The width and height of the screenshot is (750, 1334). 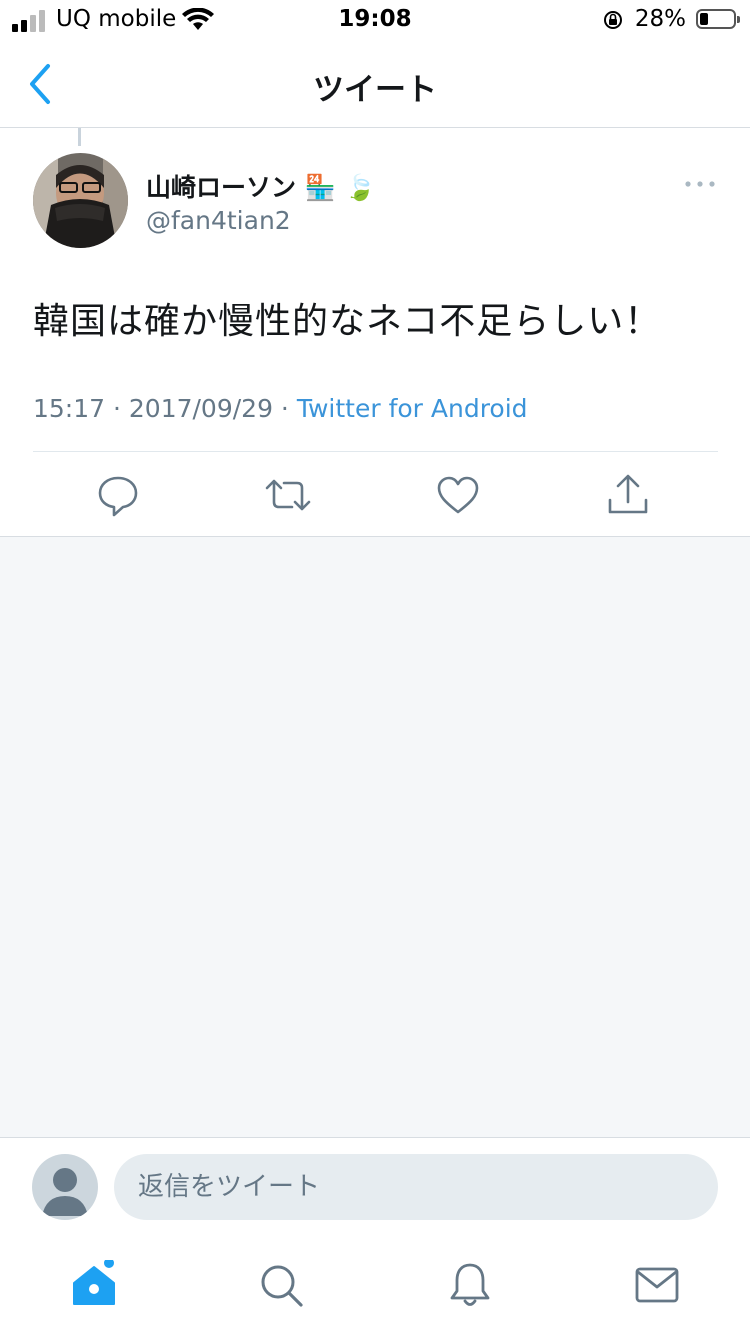 What do you see at coordinates (412, 408) in the screenshot?
I see `tweet-source-link: Twitter for Android` at bounding box center [412, 408].